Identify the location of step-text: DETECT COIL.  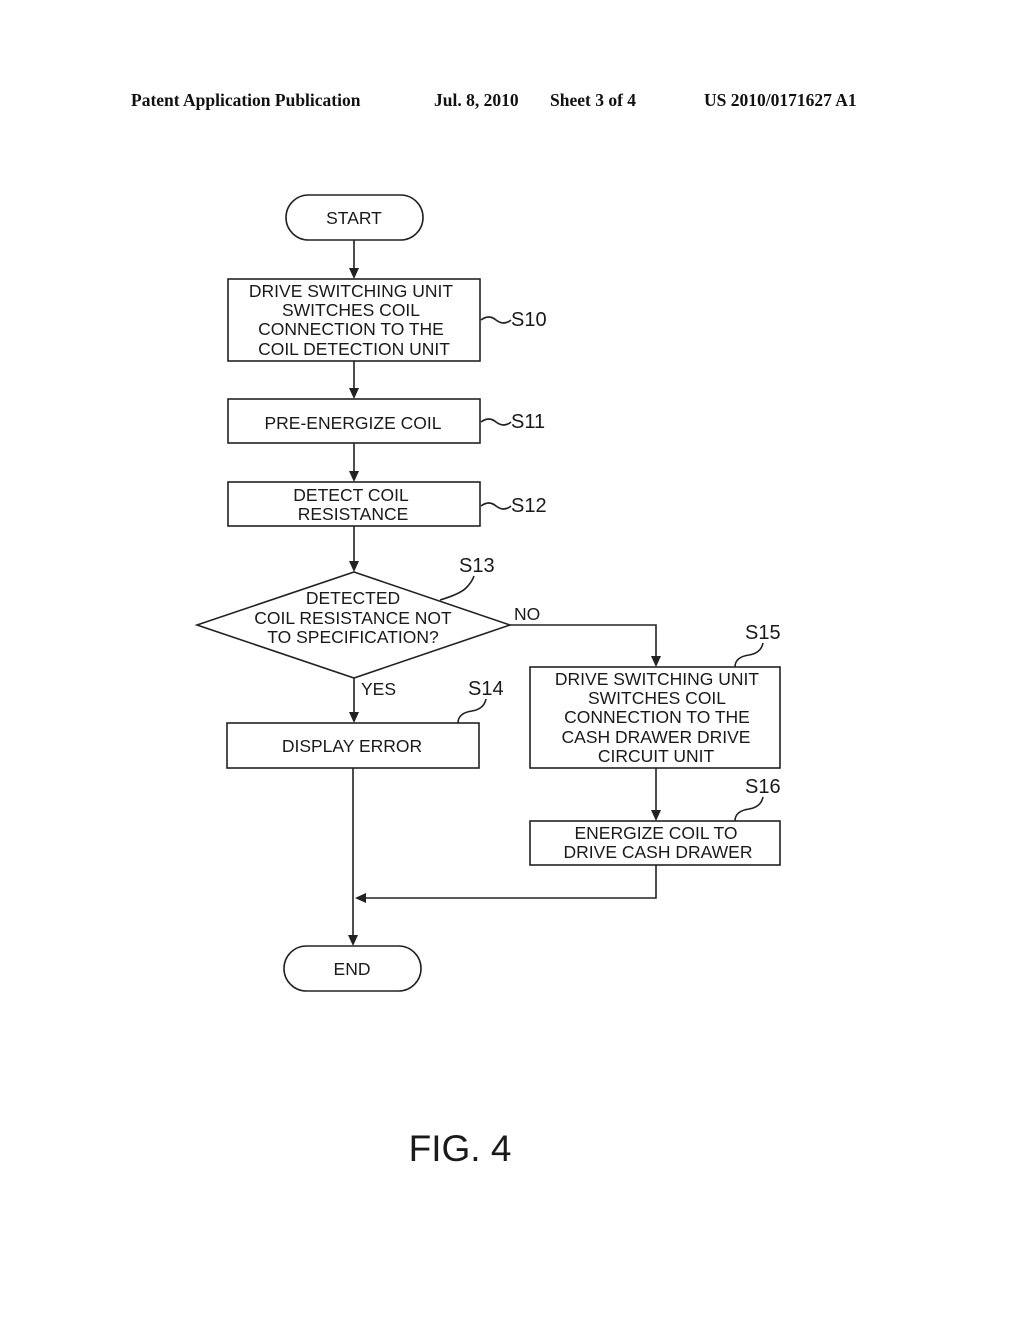
(351, 495).